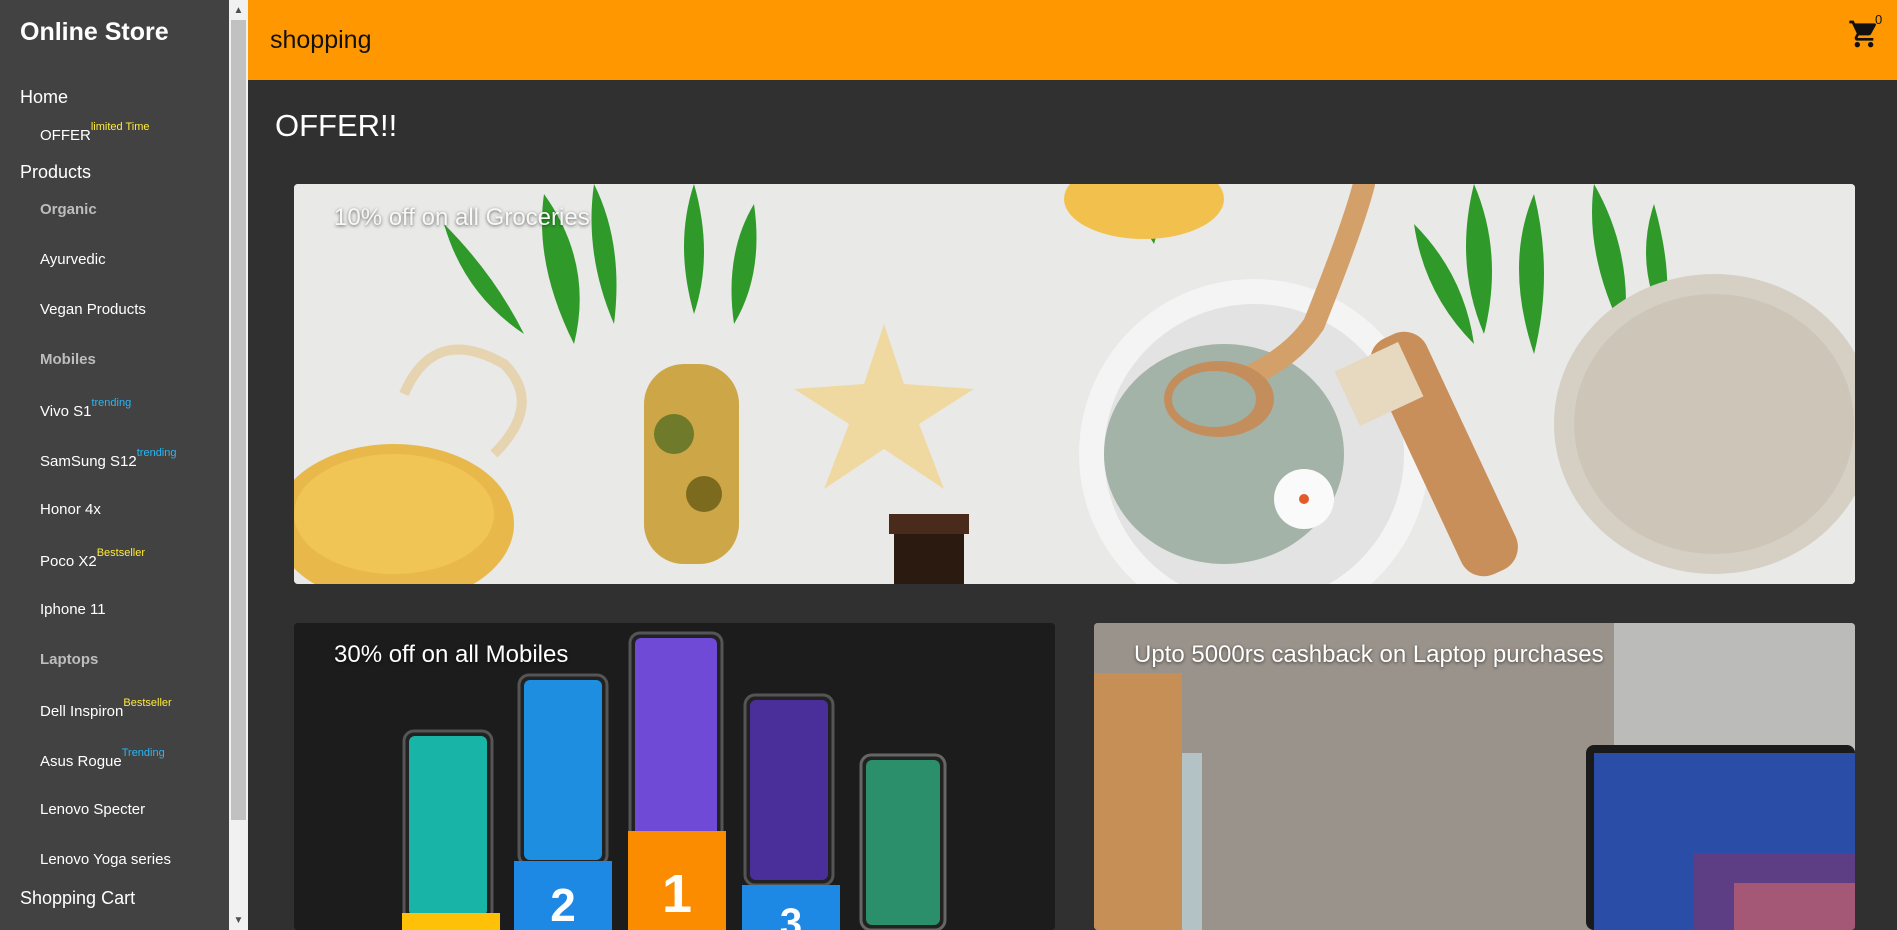  What do you see at coordinates (70, 509) in the screenshot?
I see `nav-item-honor-4x: Honor 4x` at bounding box center [70, 509].